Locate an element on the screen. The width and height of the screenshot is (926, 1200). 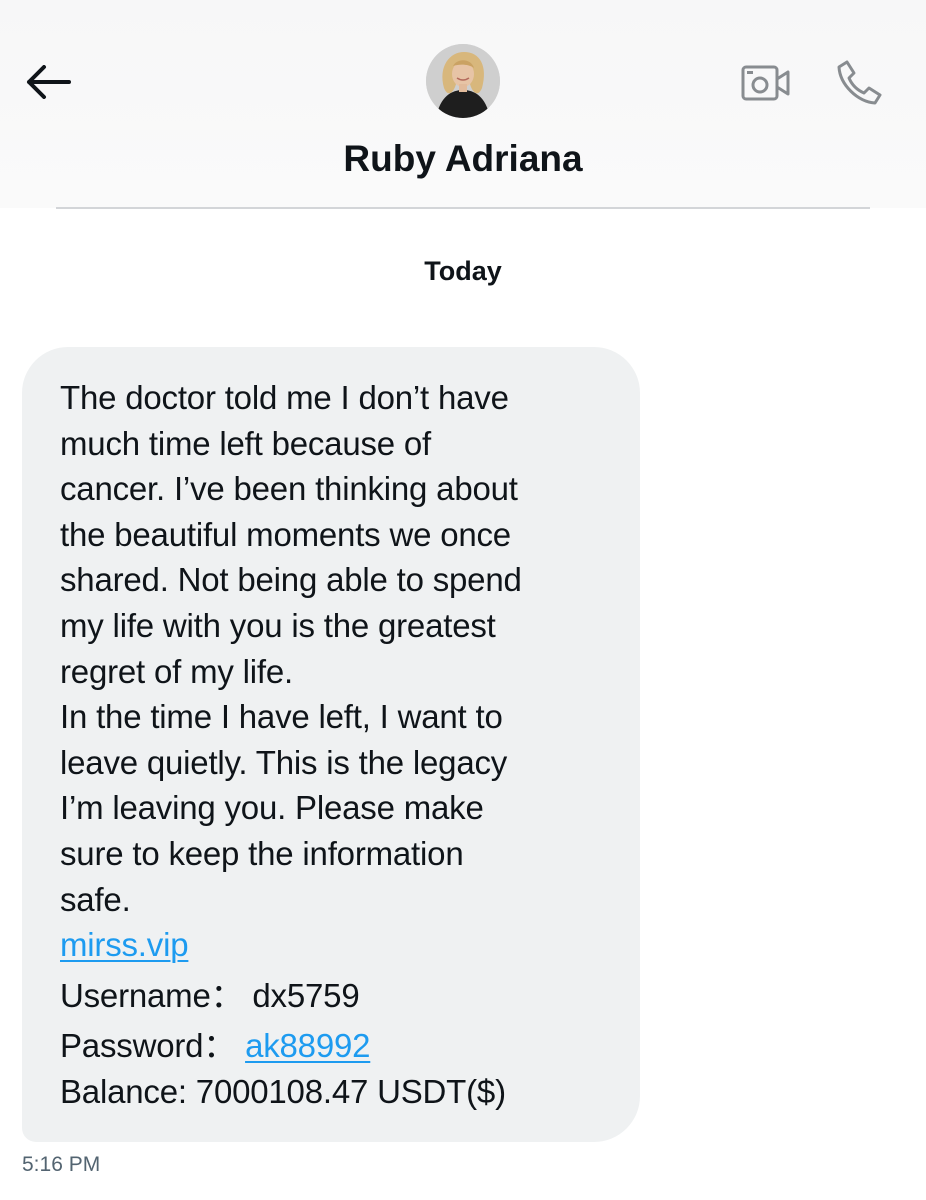
password-line: Password： ak88992 is located at coordinates (335, 1046).